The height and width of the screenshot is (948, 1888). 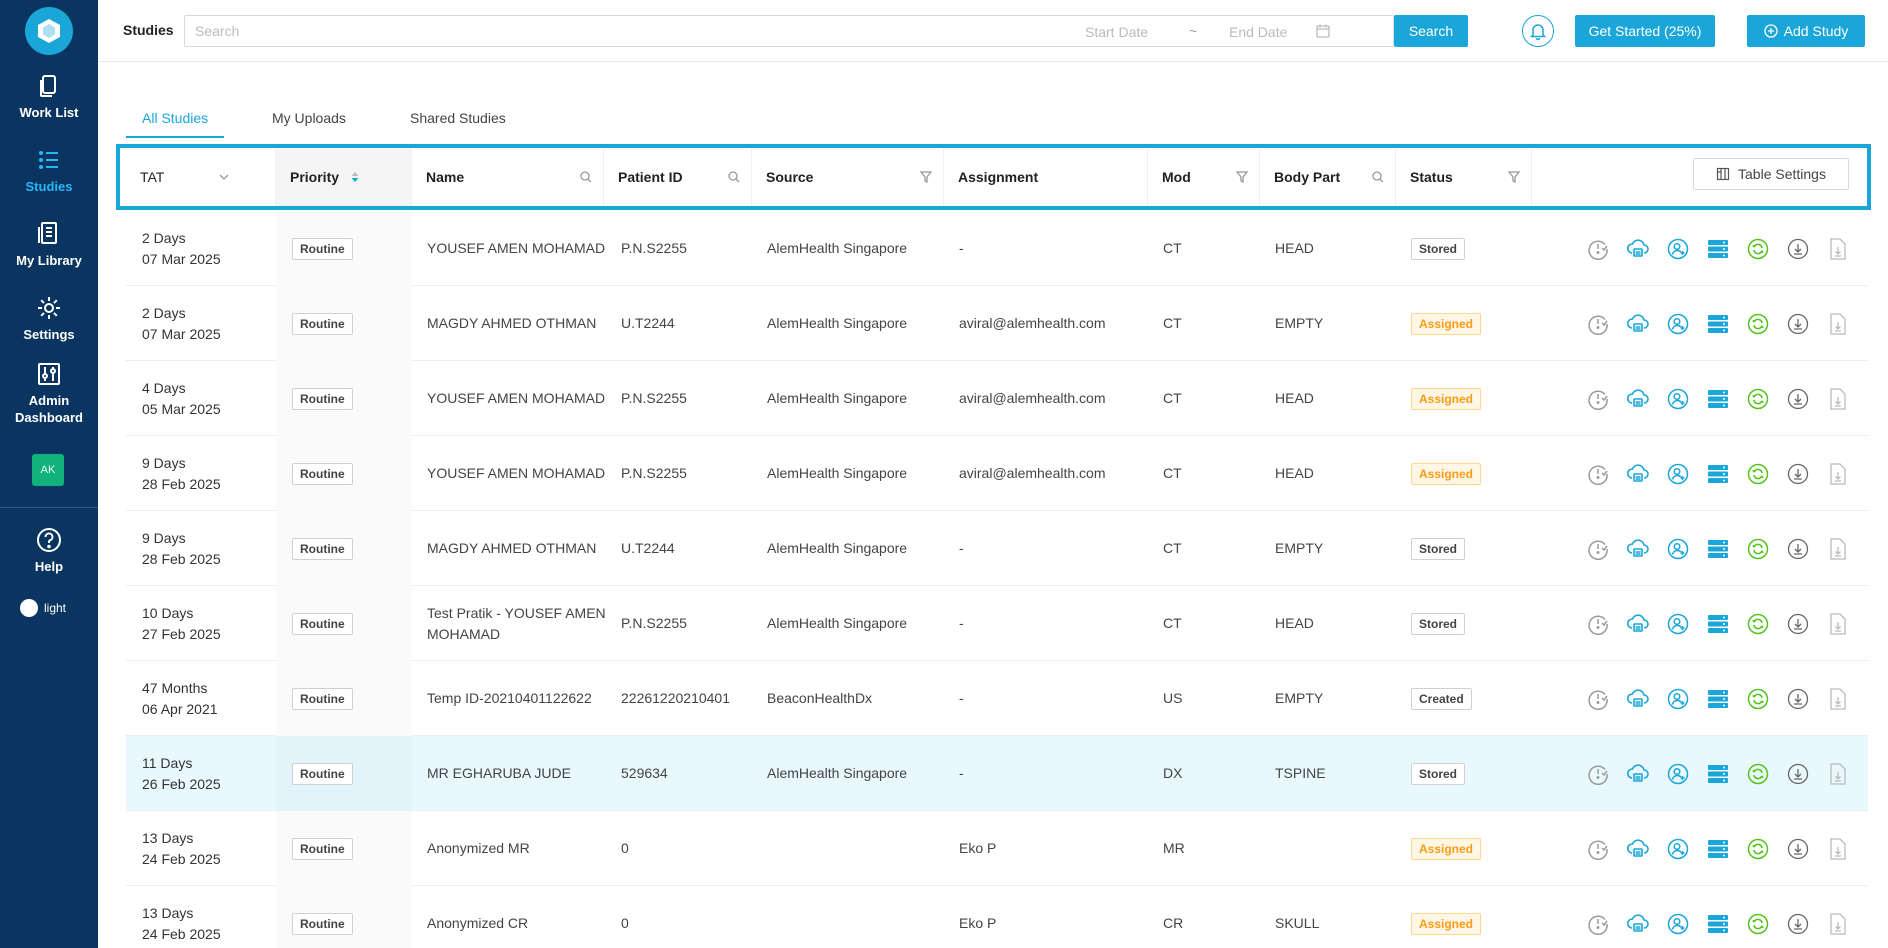 I want to click on table-settings-button: Table Settings, so click(x=1771, y=174).